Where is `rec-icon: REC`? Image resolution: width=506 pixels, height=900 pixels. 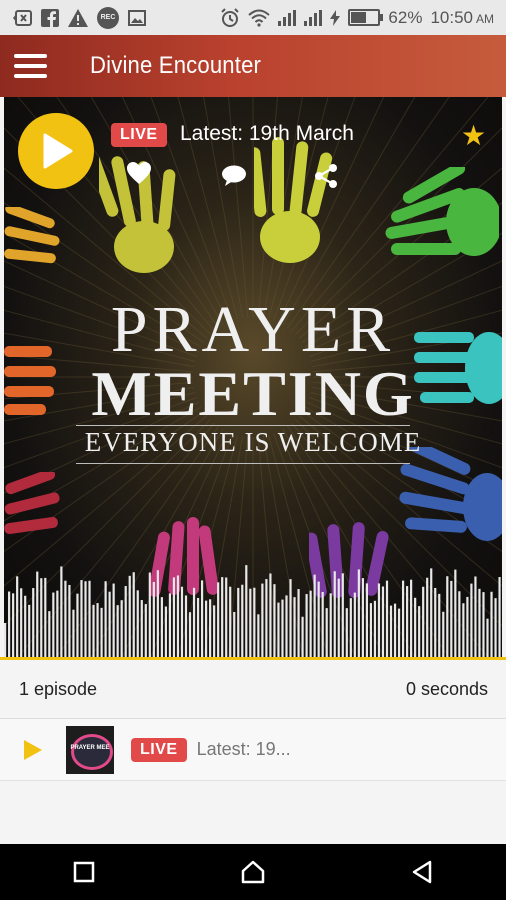
rec-icon: REC is located at coordinates (108, 17).